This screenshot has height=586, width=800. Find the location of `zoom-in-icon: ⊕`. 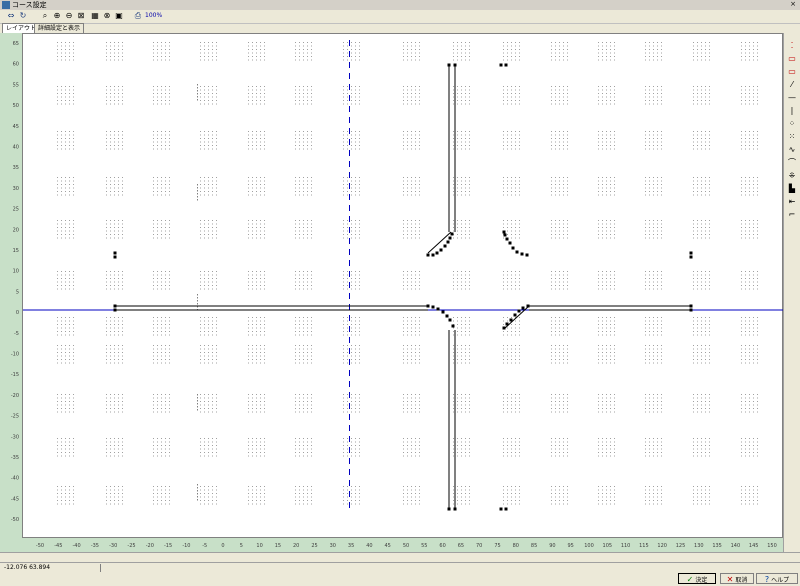

zoom-in-icon: ⊕ is located at coordinates (57, 16).